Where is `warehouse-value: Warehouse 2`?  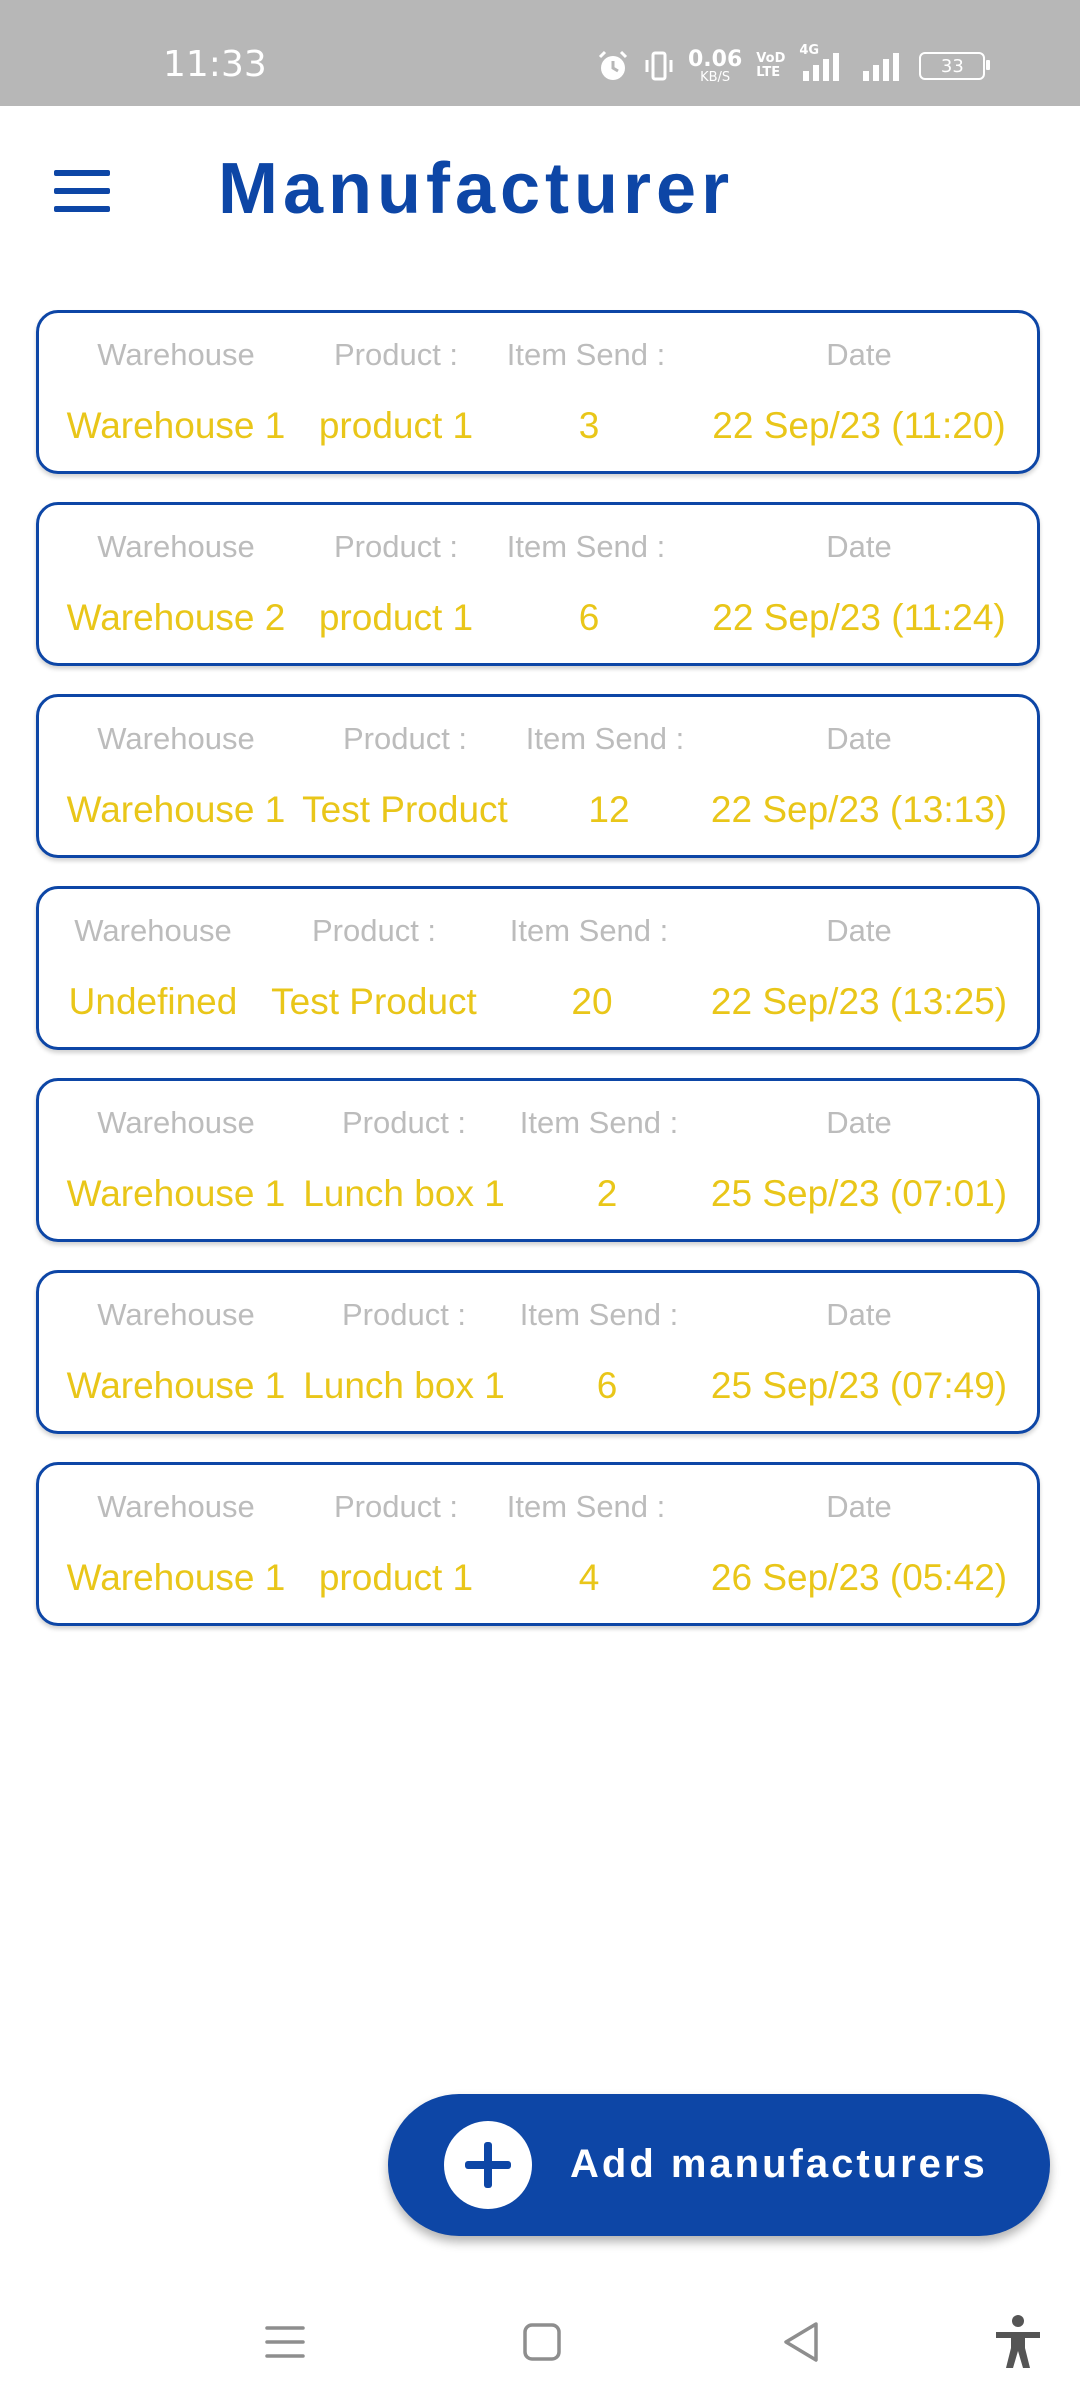
warehouse-value: Warehouse 2 is located at coordinates (176, 617).